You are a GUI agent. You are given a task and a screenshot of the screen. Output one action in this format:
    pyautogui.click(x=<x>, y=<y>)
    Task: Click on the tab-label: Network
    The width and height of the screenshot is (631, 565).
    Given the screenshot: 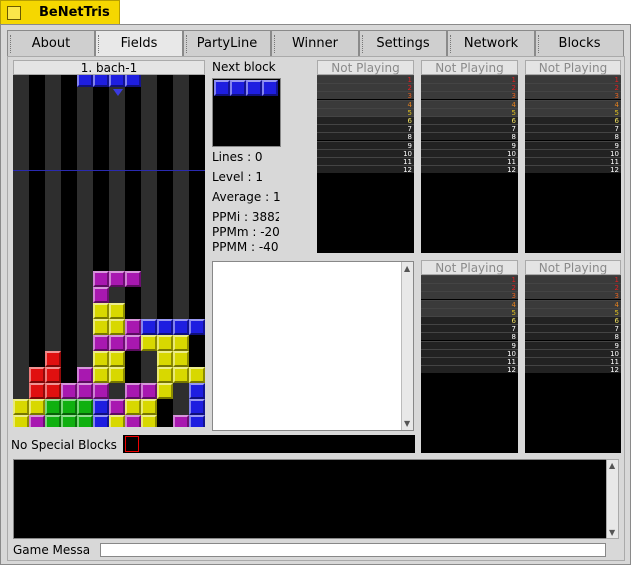 What is the action you would take?
    pyautogui.click(x=491, y=43)
    